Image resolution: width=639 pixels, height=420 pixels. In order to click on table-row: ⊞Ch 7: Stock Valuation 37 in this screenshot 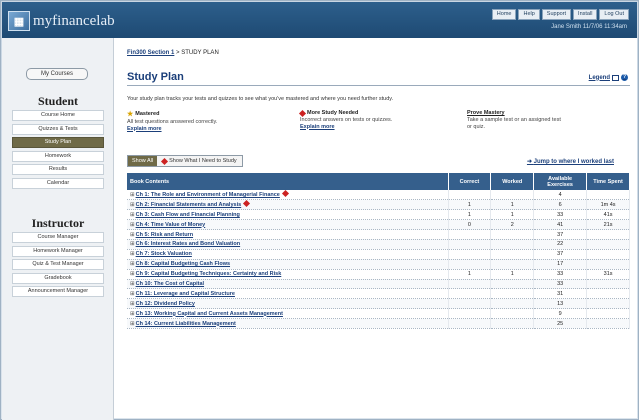, I will do `click(378, 254)`.